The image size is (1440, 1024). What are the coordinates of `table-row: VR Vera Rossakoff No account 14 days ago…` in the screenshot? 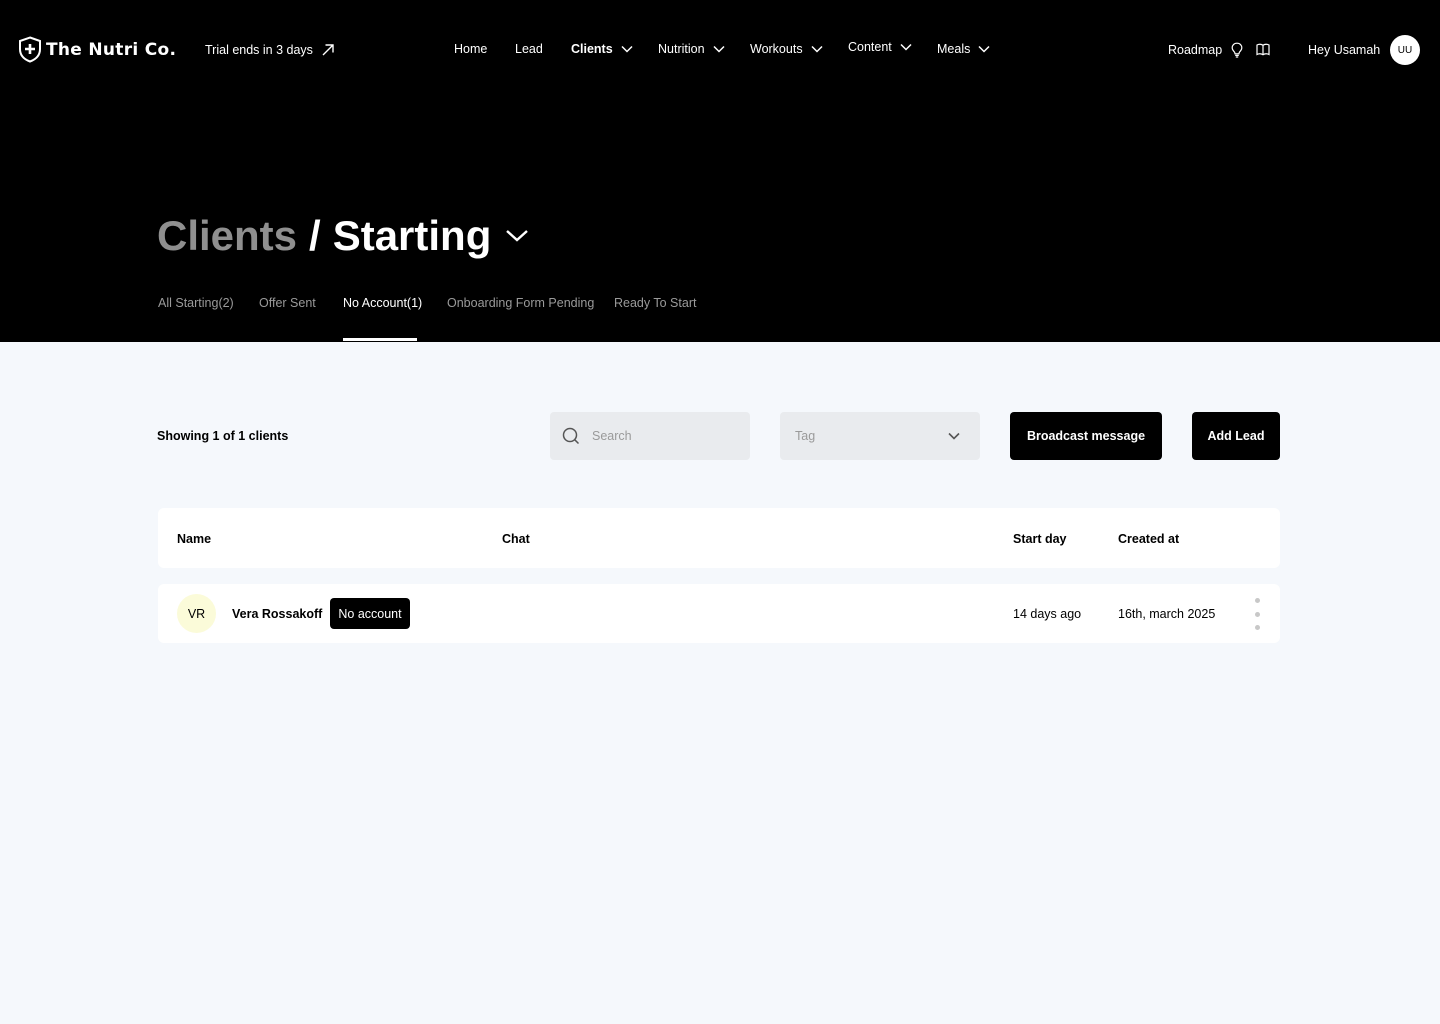 It's located at (719, 613).